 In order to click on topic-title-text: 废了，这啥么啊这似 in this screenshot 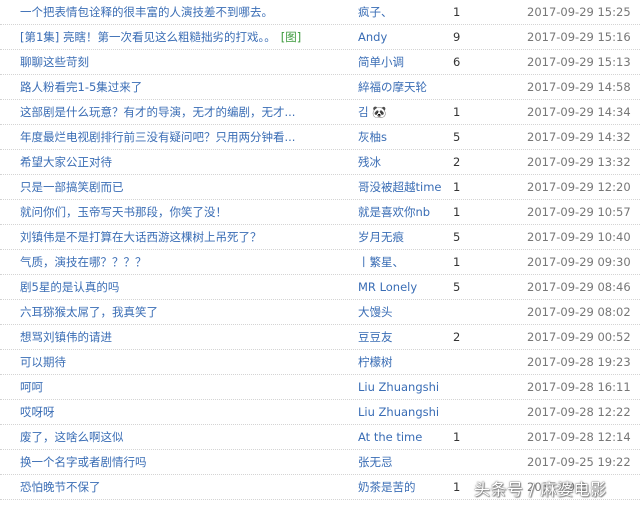, I will do `click(72, 437)`.